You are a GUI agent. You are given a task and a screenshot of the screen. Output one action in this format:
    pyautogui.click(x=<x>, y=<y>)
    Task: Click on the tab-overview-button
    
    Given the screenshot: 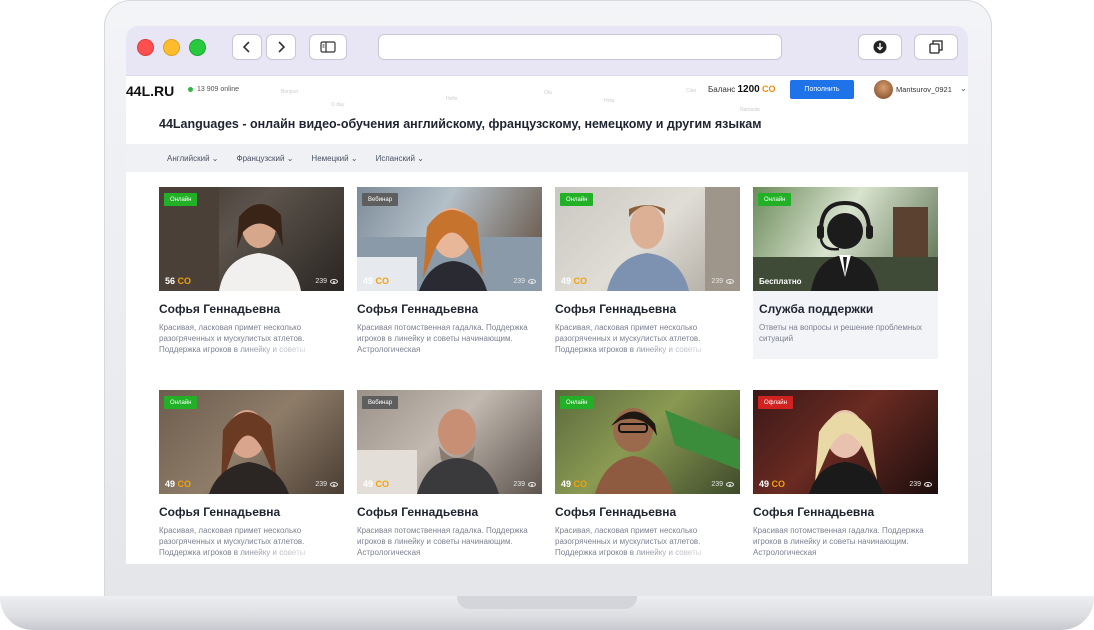 What is the action you would take?
    pyautogui.click(x=936, y=47)
    